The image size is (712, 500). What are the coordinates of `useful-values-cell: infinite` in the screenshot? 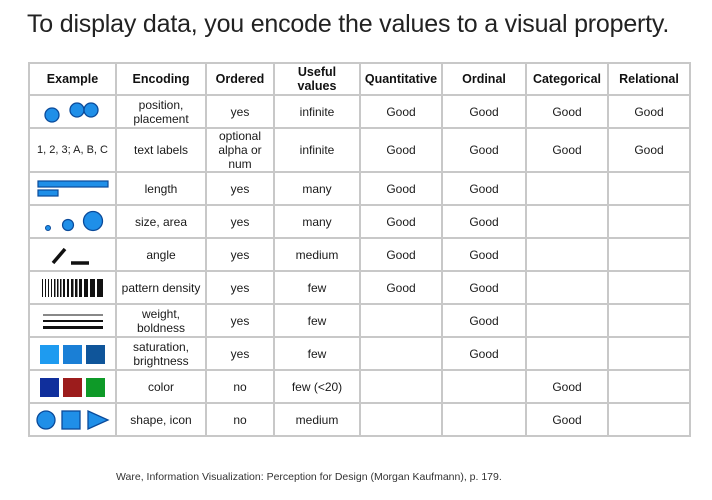 It's located at (317, 111).